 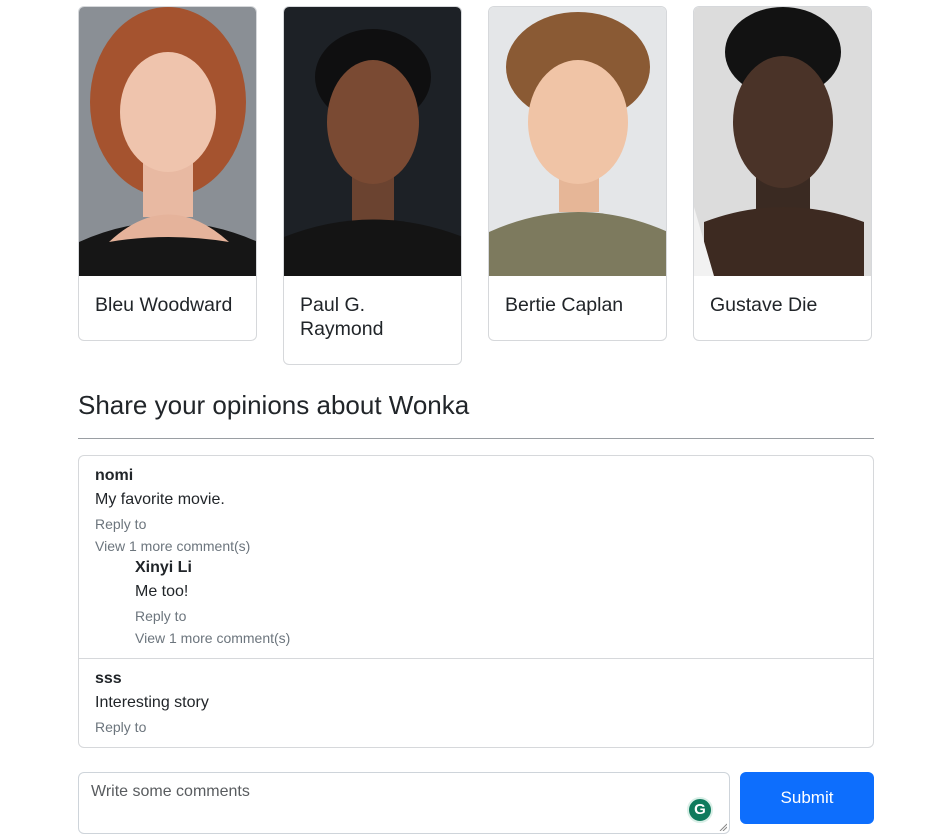 I want to click on submit-button: Submit, so click(x=807, y=798).